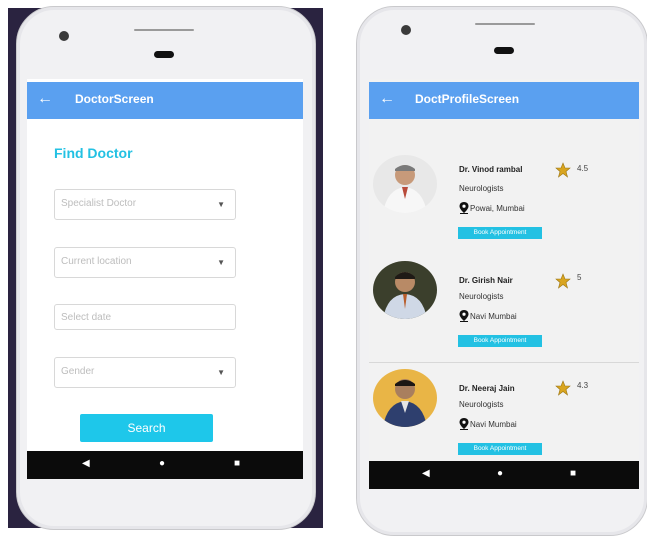 The height and width of the screenshot is (536, 647). Describe the element at coordinates (145, 372) in the screenshot. I see `gender-dropdown: Gender ▼` at that location.